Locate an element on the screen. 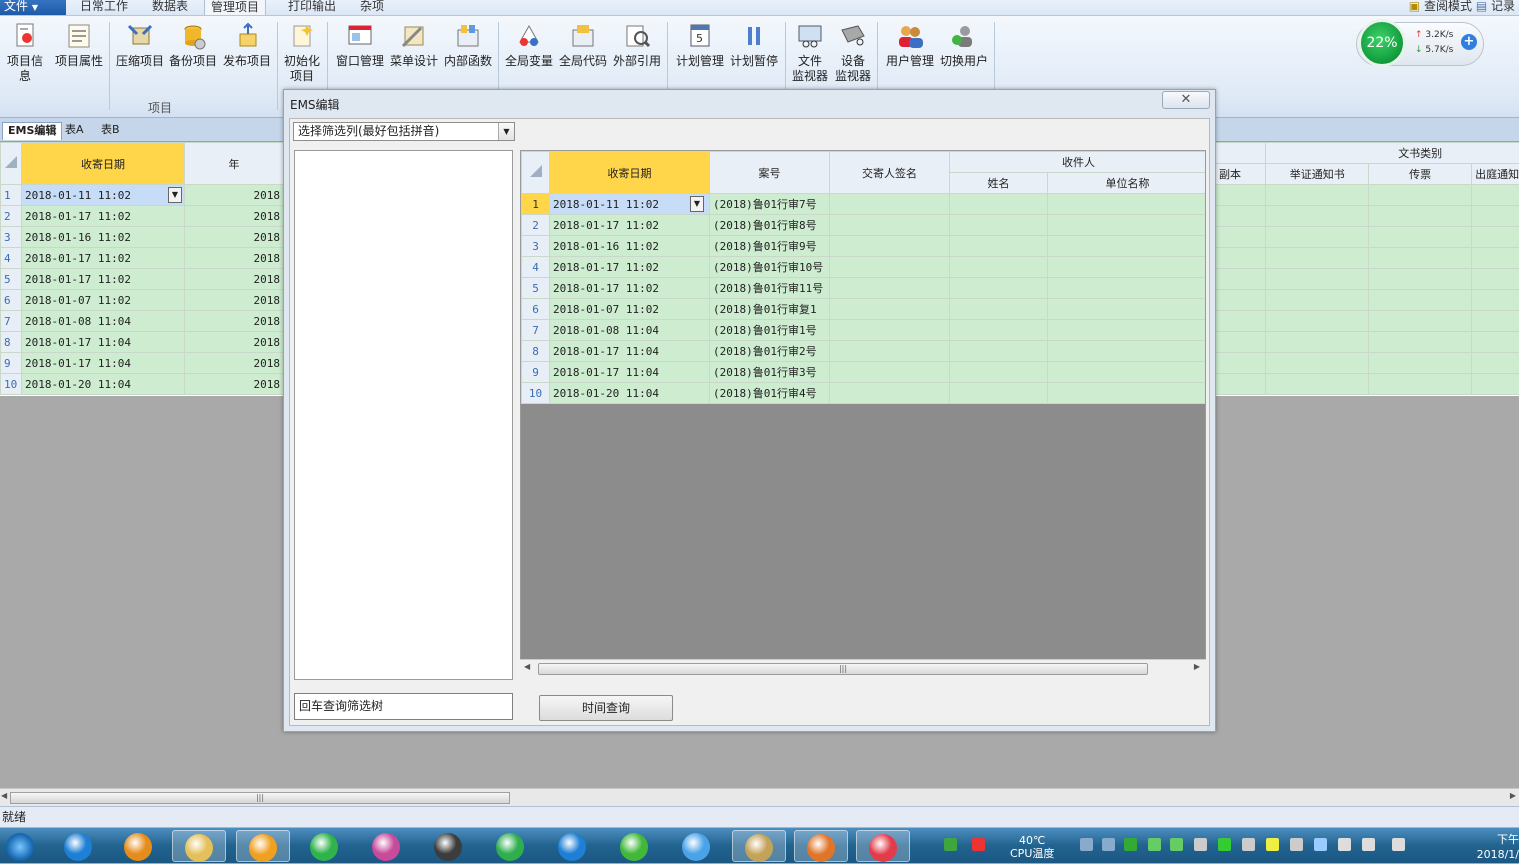 The height and width of the screenshot is (864, 1519). menu-design-button: 菜单设计 is located at coordinates (414, 45).